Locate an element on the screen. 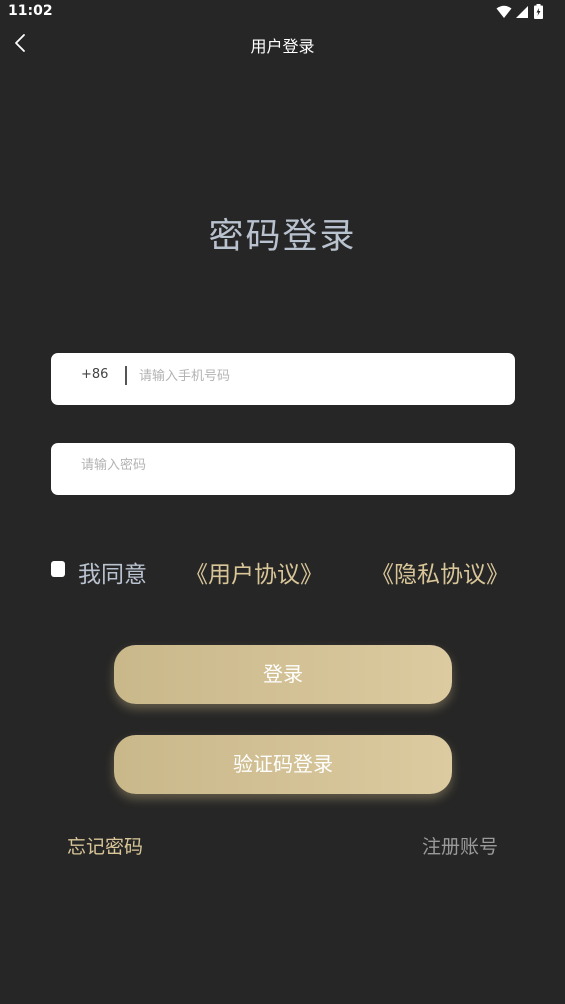 This screenshot has height=1004, width=565. input-divider is located at coordinates (126, 375).